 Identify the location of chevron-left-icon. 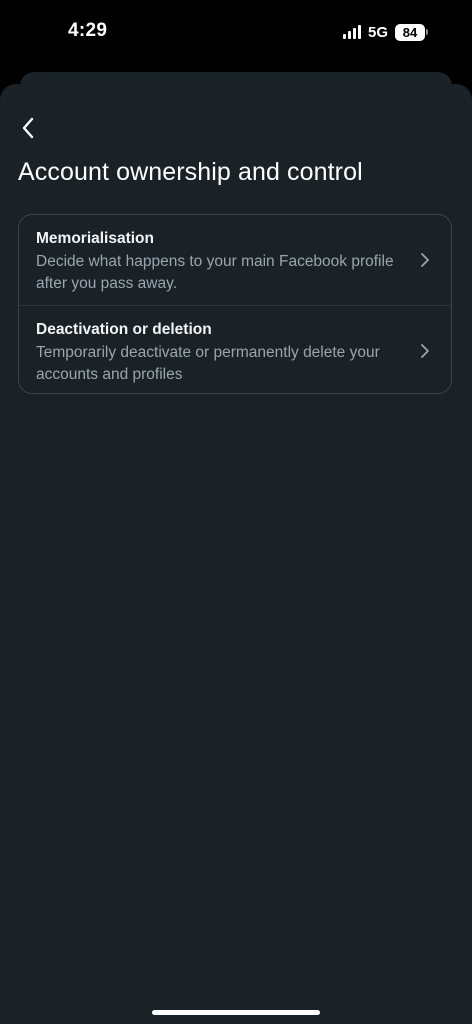
(28, 128).